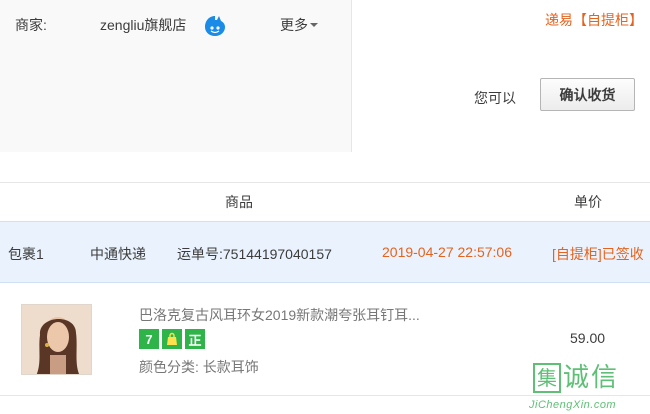  What do you see at coordinates (547, 378) in the screenshot?
I see `watermark-char: 集` at bounding box center [547, 378].